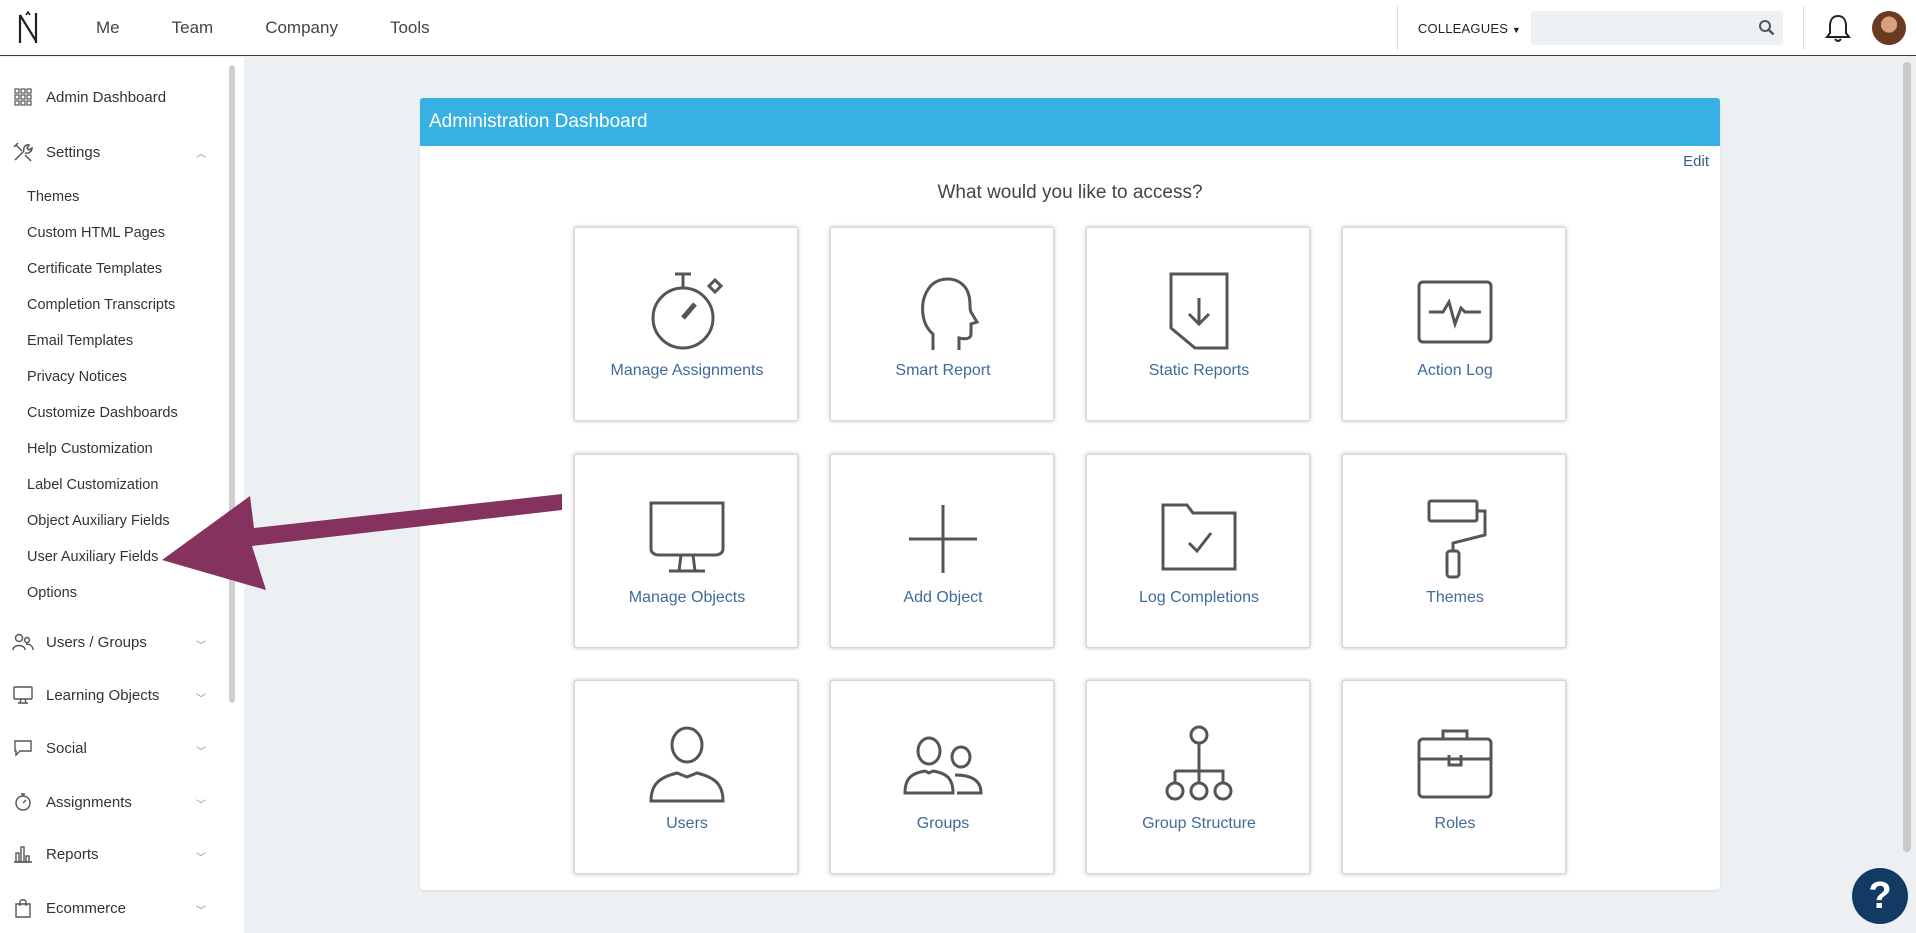 Image resolution: width=1916 pixels, height=933 pixels. I want to click on logo-icon, so click(28, 26).